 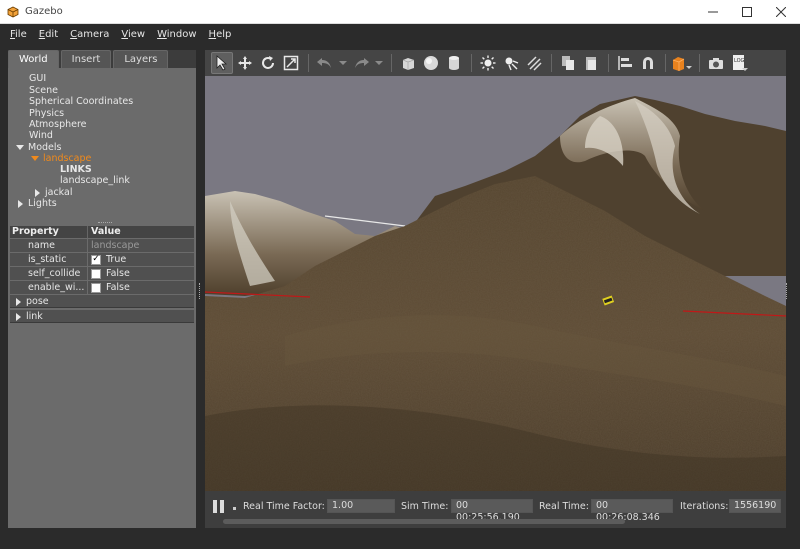 I want to click on tree-item-models-label: Models, so click(x=45, y=147).